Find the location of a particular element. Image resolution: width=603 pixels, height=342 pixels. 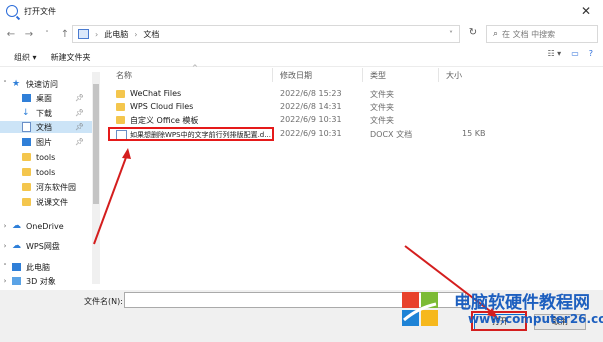

arrow-head is located at coordinates (126, 153).